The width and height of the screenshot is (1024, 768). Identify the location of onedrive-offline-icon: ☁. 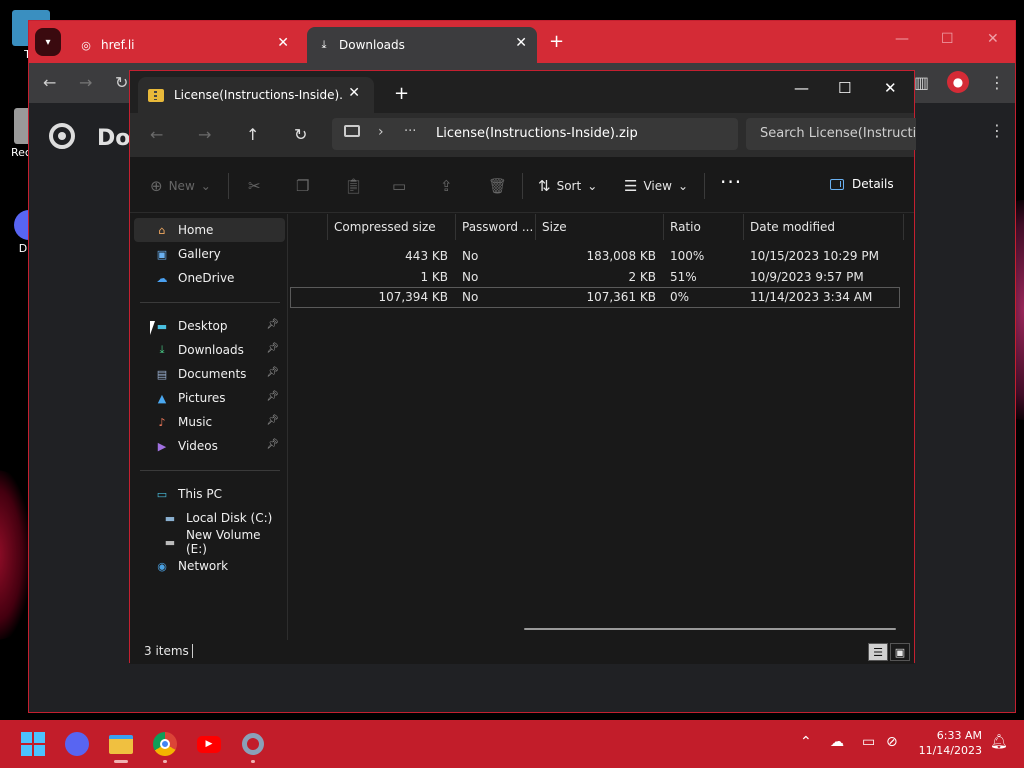
(837, 742).